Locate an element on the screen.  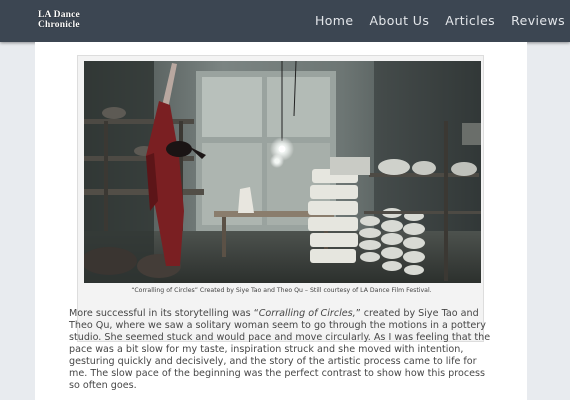
nav-about-us-link: About Us is located at coordinates (399, 20).